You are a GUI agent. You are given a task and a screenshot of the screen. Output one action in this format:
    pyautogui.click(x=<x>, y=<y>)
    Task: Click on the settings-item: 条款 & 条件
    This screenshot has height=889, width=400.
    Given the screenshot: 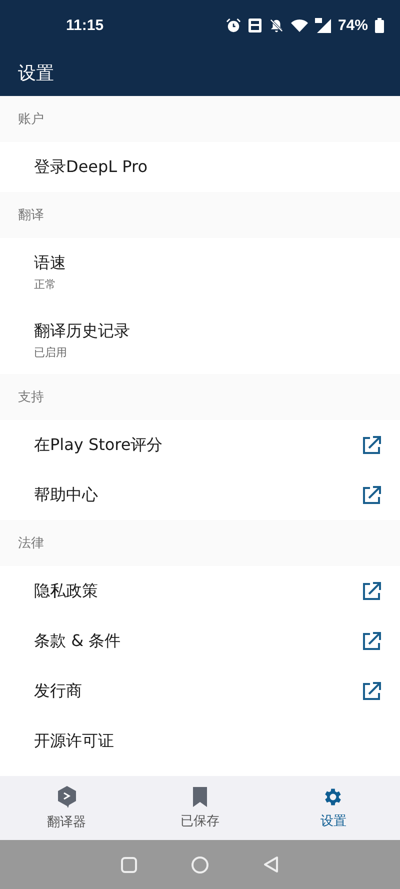 What is the action you would take?
    pyautogui.click(x=200, y=641)
    